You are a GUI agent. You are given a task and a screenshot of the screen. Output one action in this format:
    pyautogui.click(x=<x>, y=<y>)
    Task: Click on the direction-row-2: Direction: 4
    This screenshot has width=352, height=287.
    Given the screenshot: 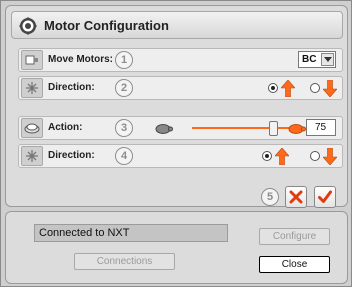 What is the action you would take?
    pyautogui.click(x=180, y=156)
    